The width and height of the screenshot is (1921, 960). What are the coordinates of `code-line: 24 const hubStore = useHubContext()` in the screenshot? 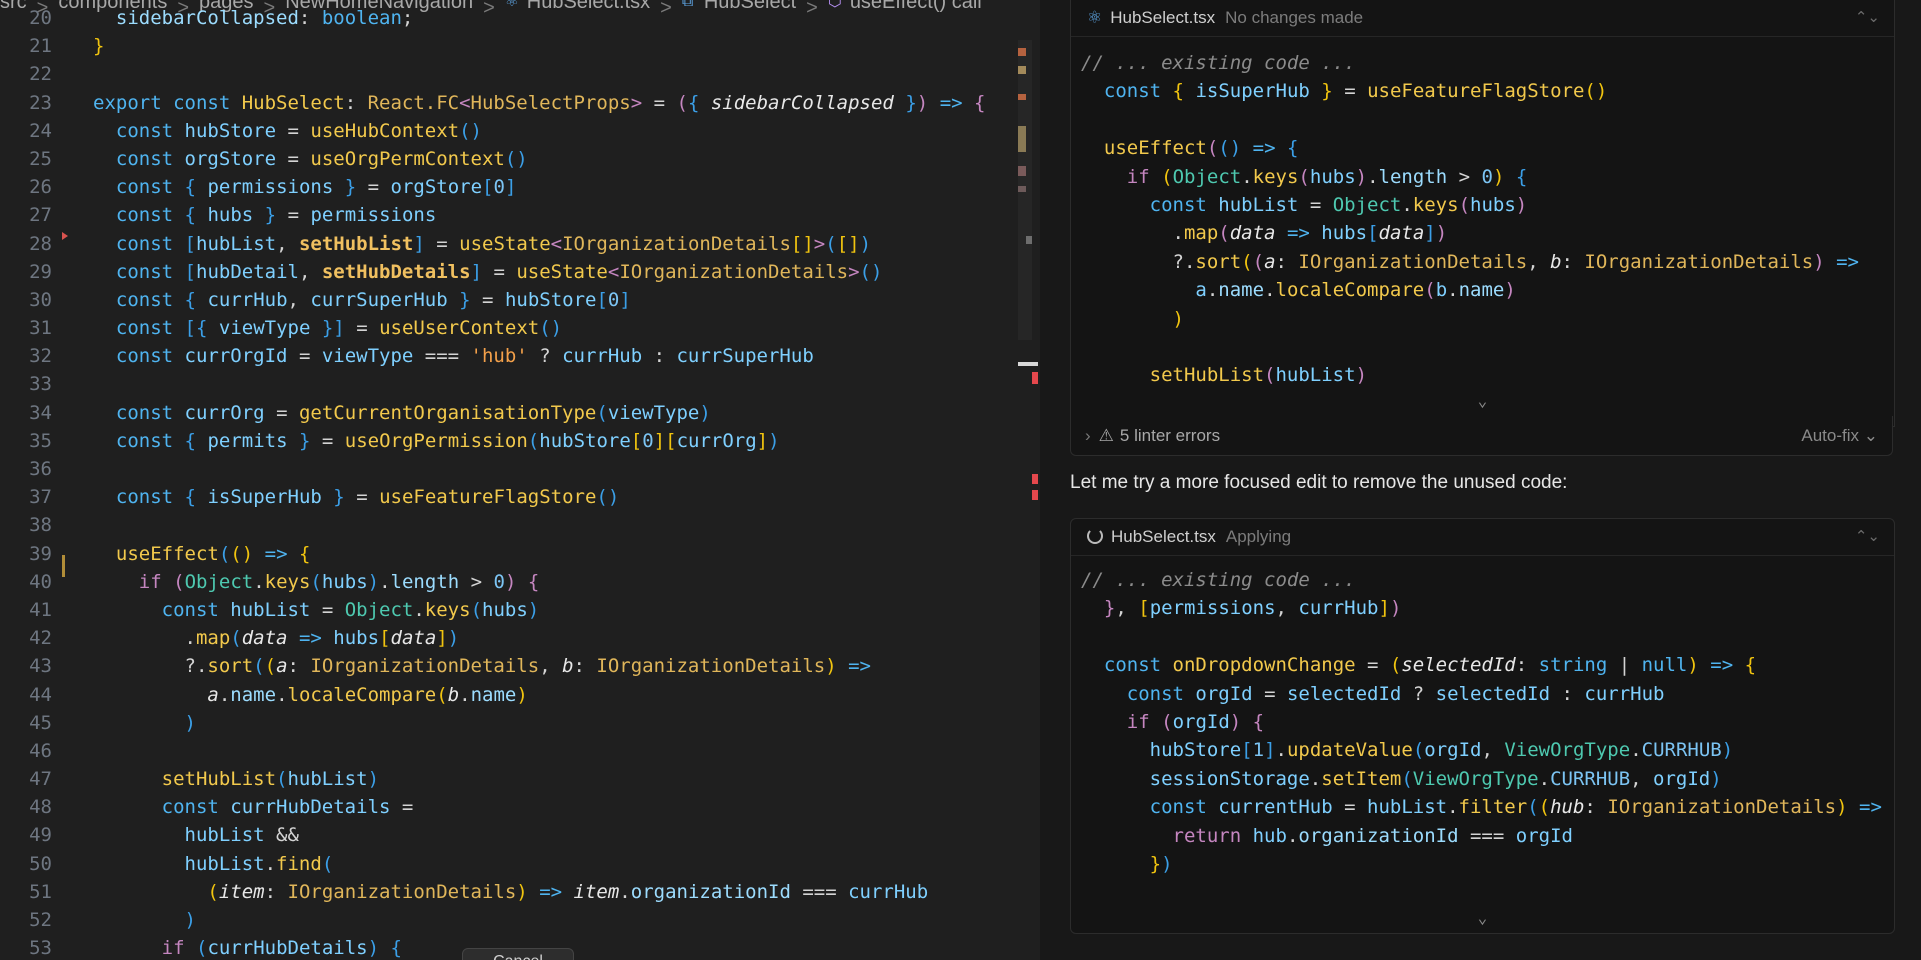 It's located at (510, 131).